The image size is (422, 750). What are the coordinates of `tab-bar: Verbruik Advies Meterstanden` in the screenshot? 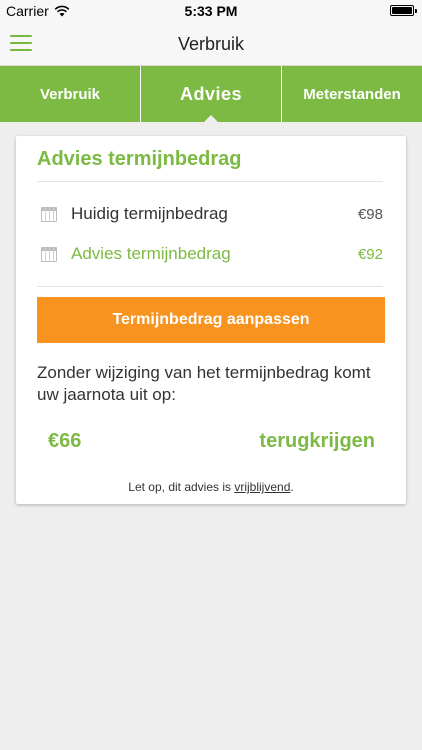 It's located at (211, 94).